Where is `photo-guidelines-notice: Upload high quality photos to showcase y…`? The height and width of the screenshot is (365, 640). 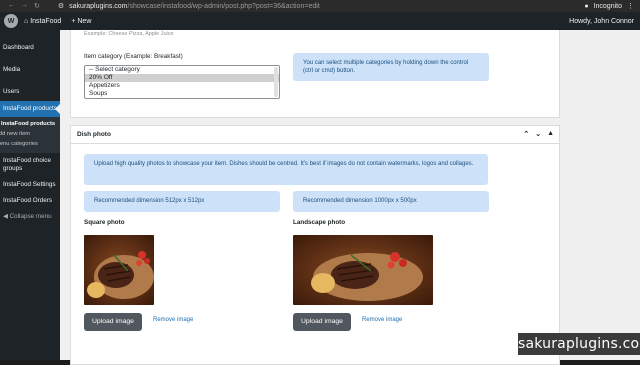
photo-guidelines-notice: Upload high quality photos to showcase y… is located at coordinates (286, 169).